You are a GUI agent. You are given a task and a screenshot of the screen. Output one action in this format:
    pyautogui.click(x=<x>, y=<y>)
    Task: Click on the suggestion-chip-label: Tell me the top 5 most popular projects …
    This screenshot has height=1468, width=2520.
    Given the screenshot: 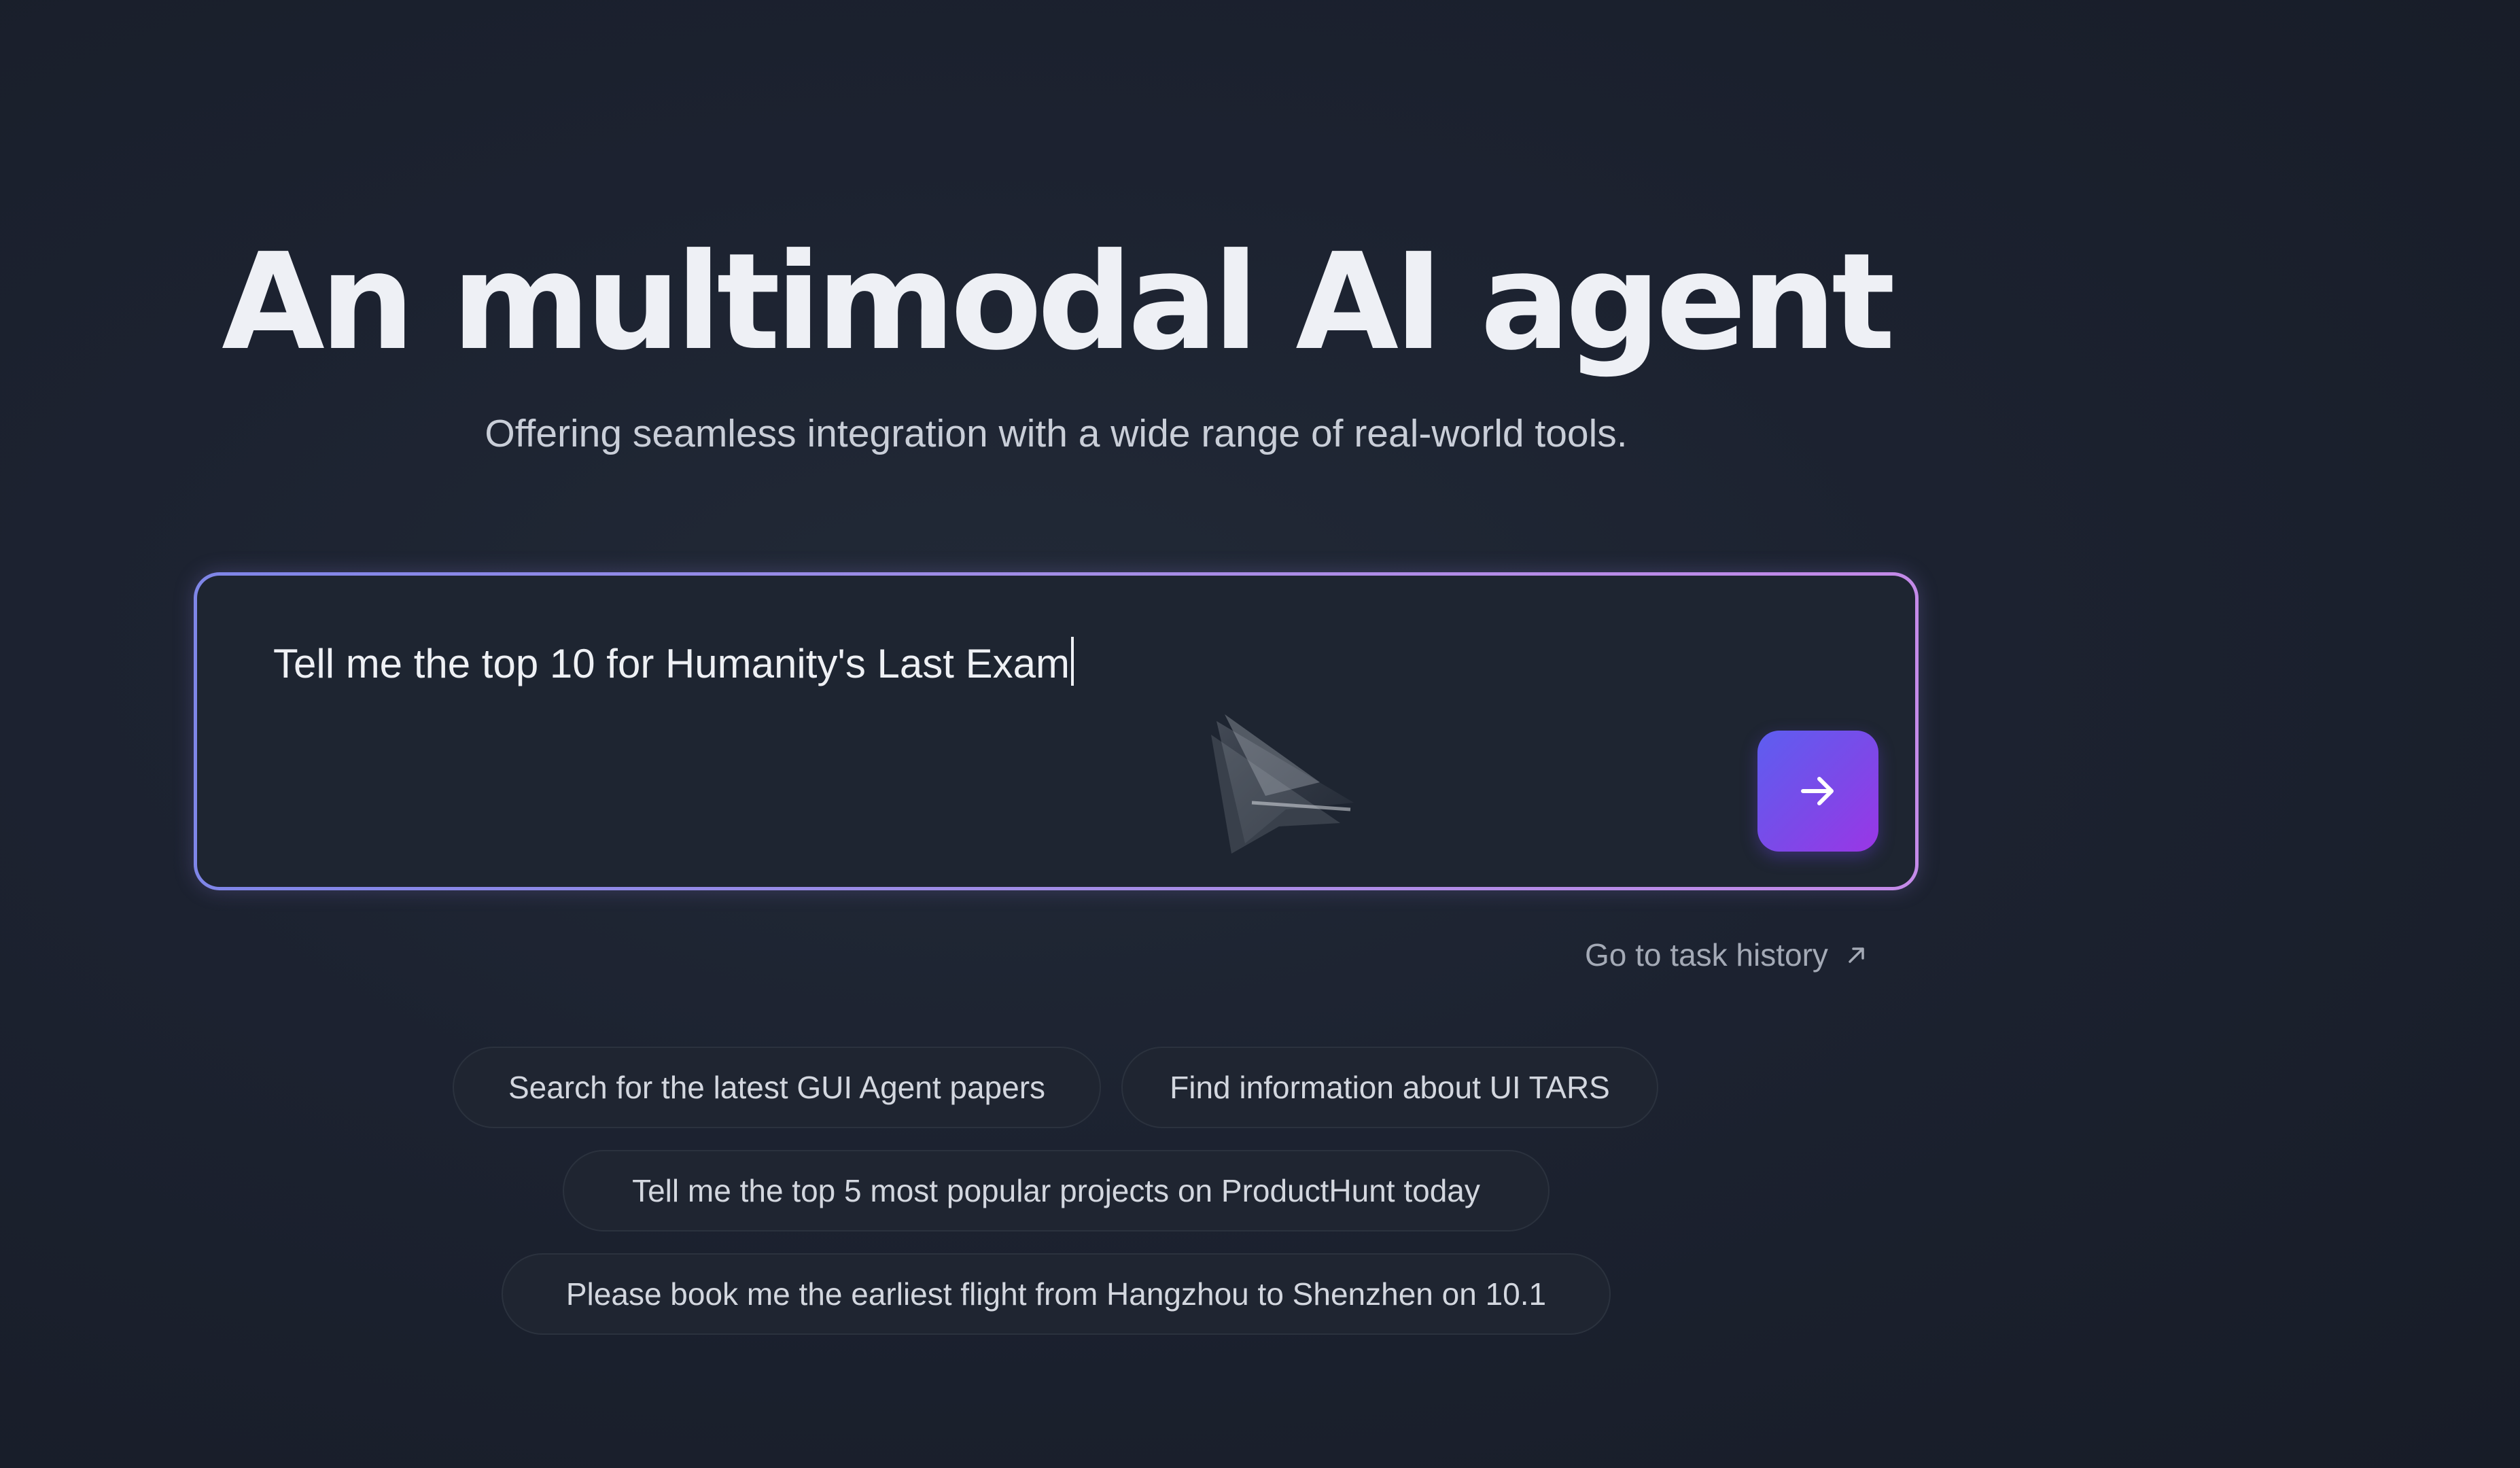 What is the action you would take?
    pyautogui.click(x=1056, y=1190)
    